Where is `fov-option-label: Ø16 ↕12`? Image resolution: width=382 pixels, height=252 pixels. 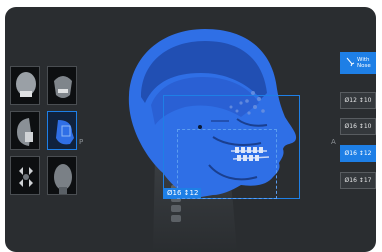
fov-option-label: Ø16 ↕12 is located at coordinates (358, 153).